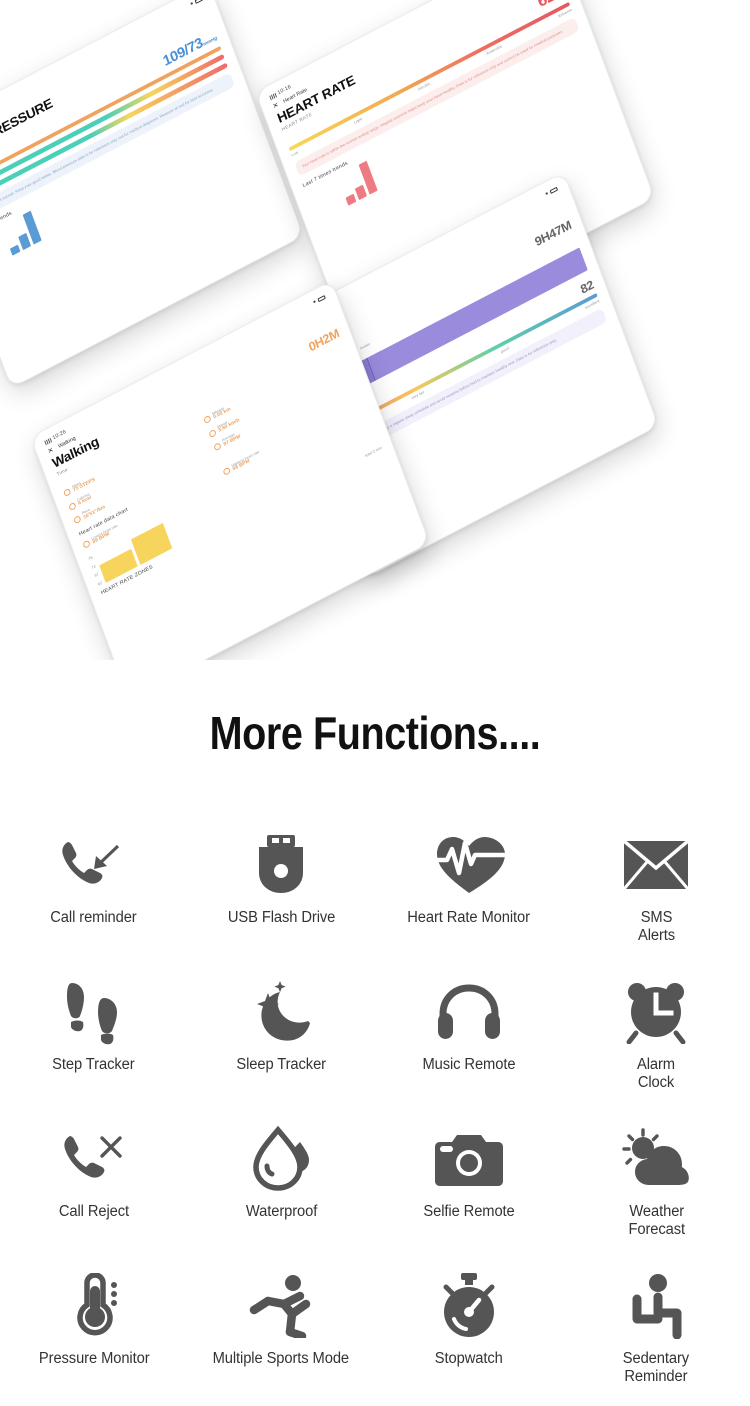  I want to click on function-item-alarm-clock: Alarm Clock, so click(656, 1030).